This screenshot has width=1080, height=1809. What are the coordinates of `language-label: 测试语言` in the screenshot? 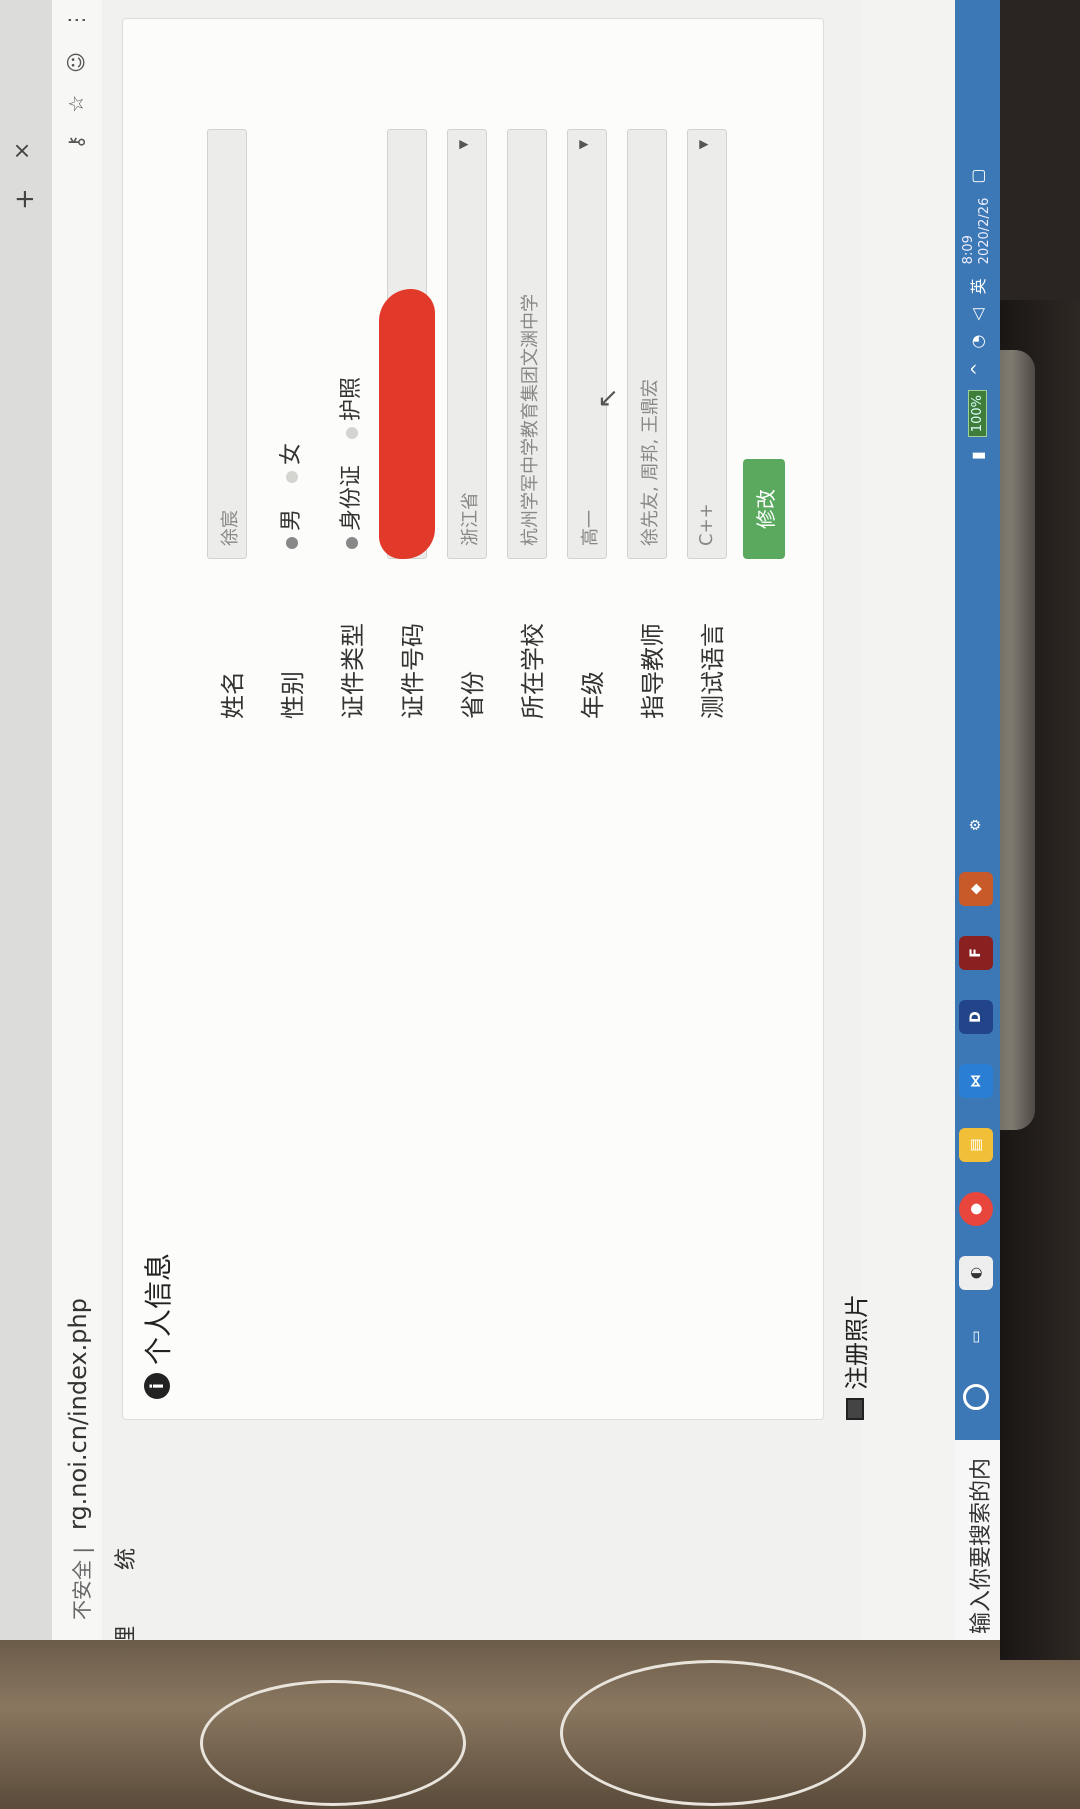 It's located at (713, 671).